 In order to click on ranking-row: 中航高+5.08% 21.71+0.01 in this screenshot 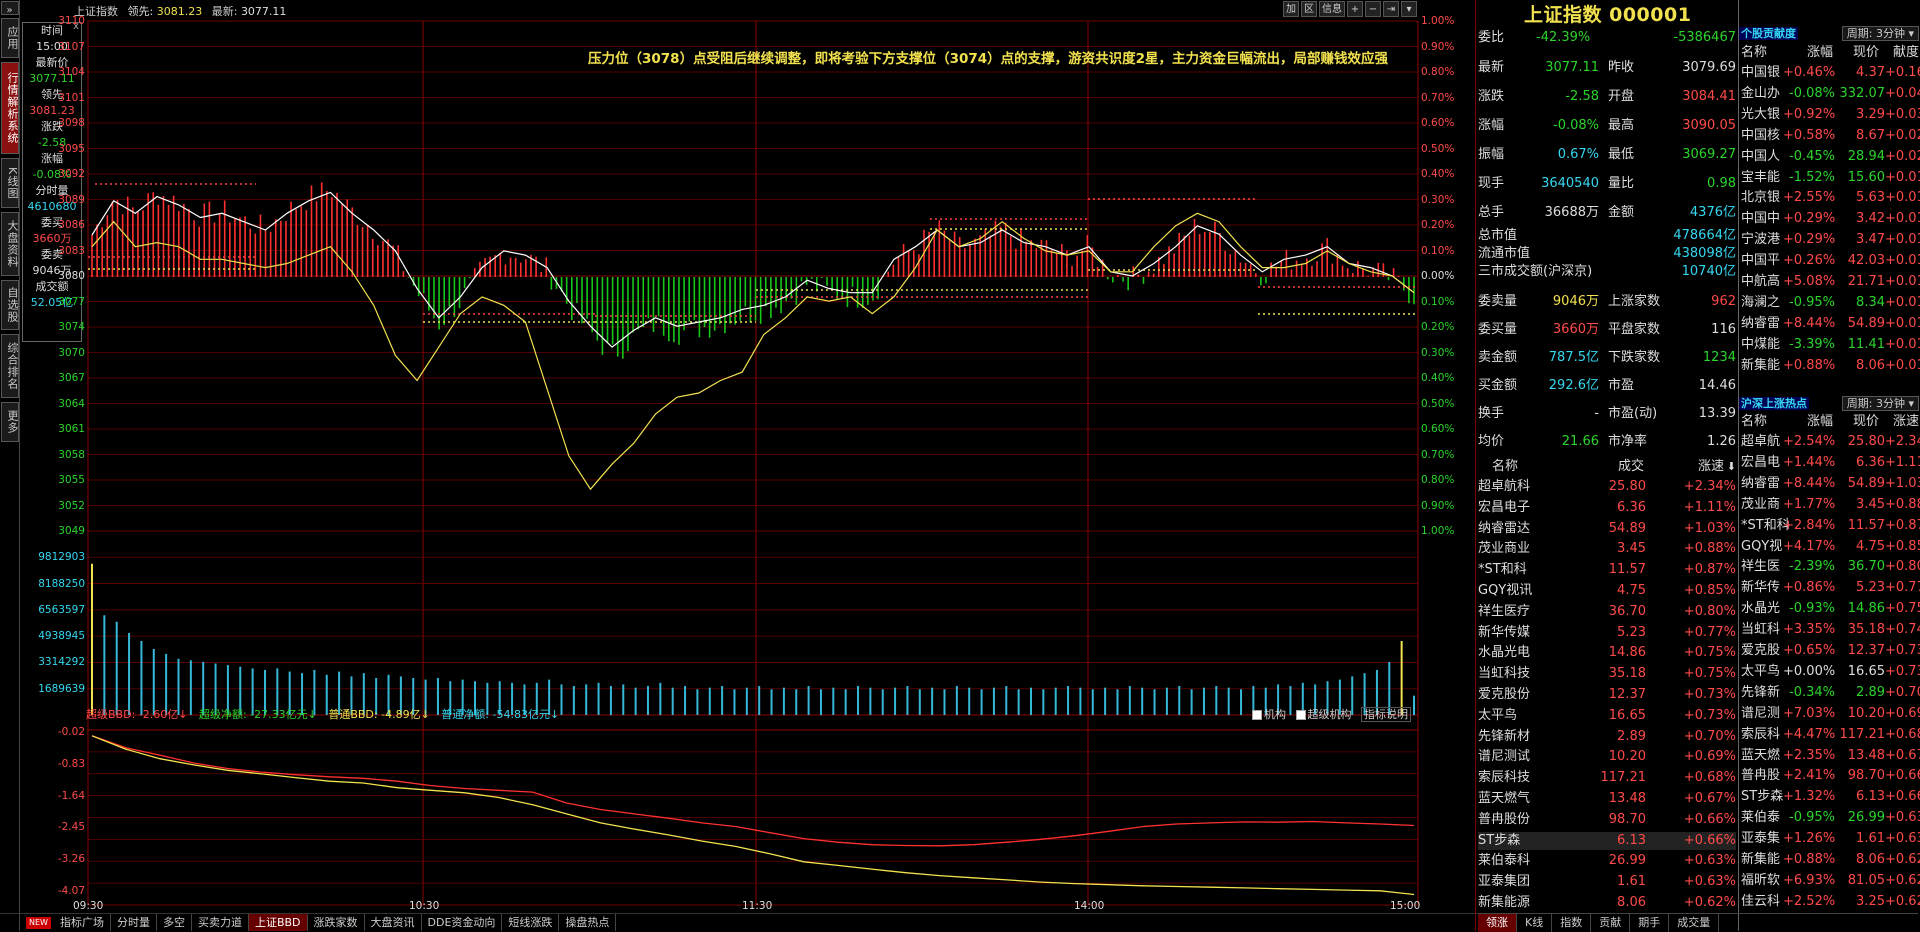, I will do `click(1830, 282)`.